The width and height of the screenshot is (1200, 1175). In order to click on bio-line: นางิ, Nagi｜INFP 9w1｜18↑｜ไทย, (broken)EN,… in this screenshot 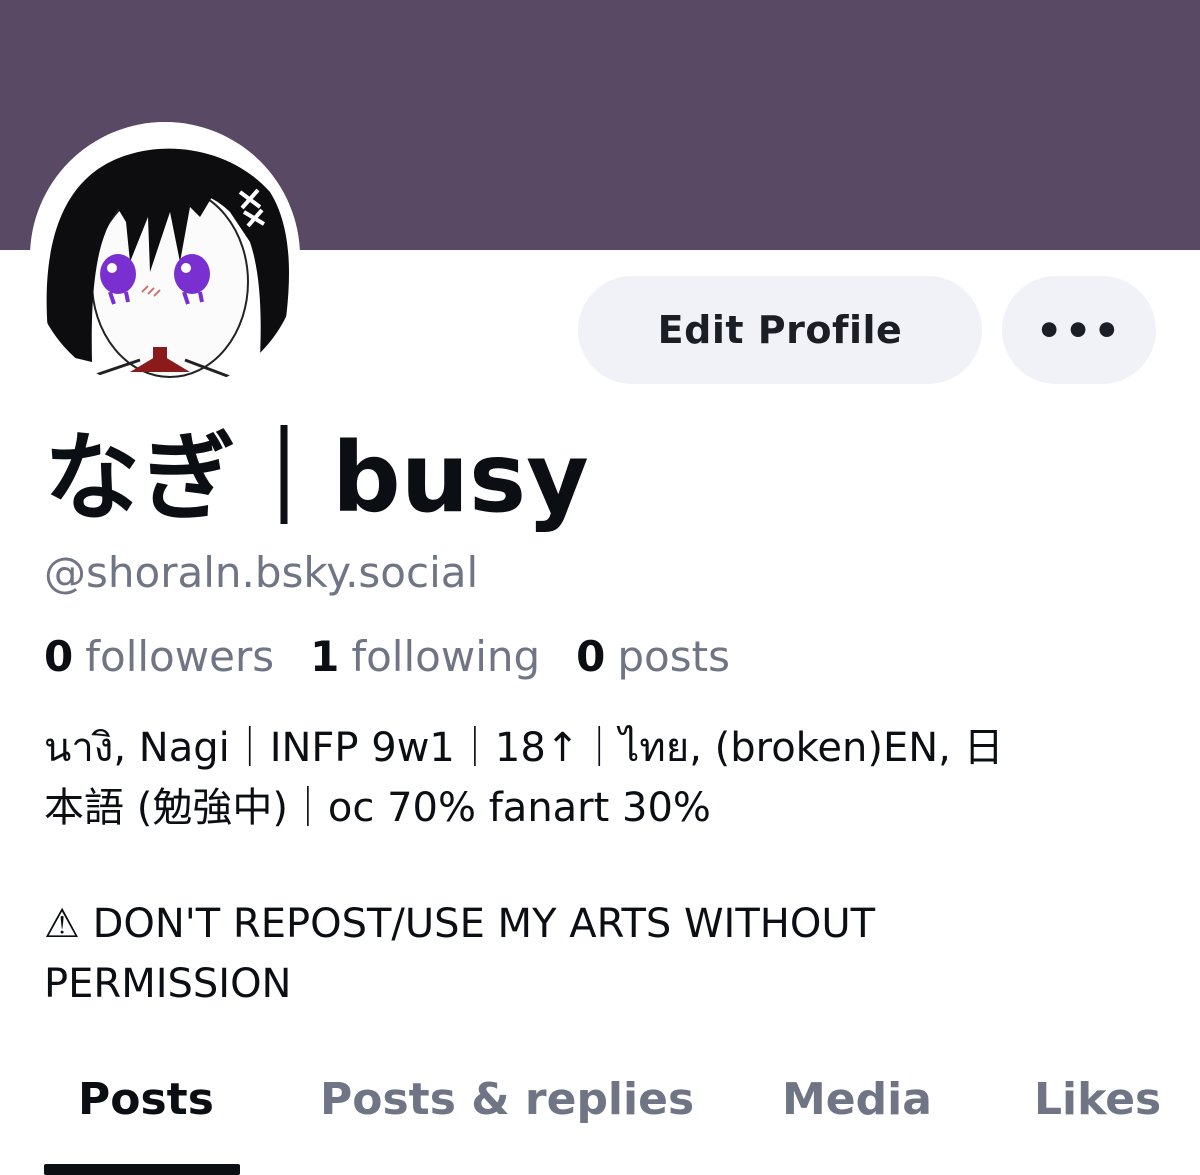, I will do `click(524, 748)`.